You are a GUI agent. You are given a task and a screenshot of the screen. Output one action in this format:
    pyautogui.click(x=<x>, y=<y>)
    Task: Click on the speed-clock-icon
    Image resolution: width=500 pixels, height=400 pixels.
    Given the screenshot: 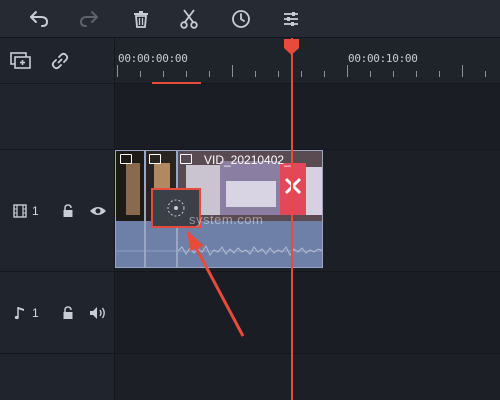 What is the action you would take?
    pyautogui.click(x=241, y=19)
    